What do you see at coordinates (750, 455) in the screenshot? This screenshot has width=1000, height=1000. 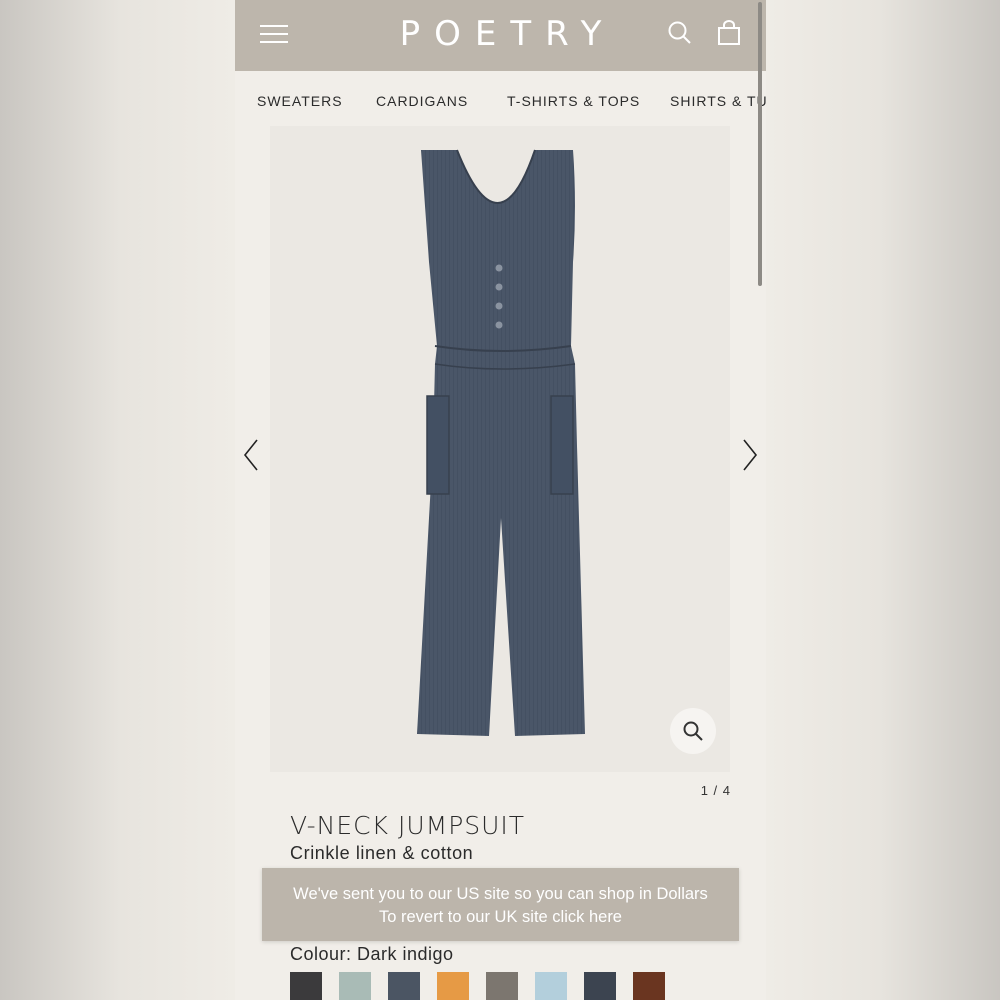 I see `chevron-right-icon` at bounding box center [750, 455].